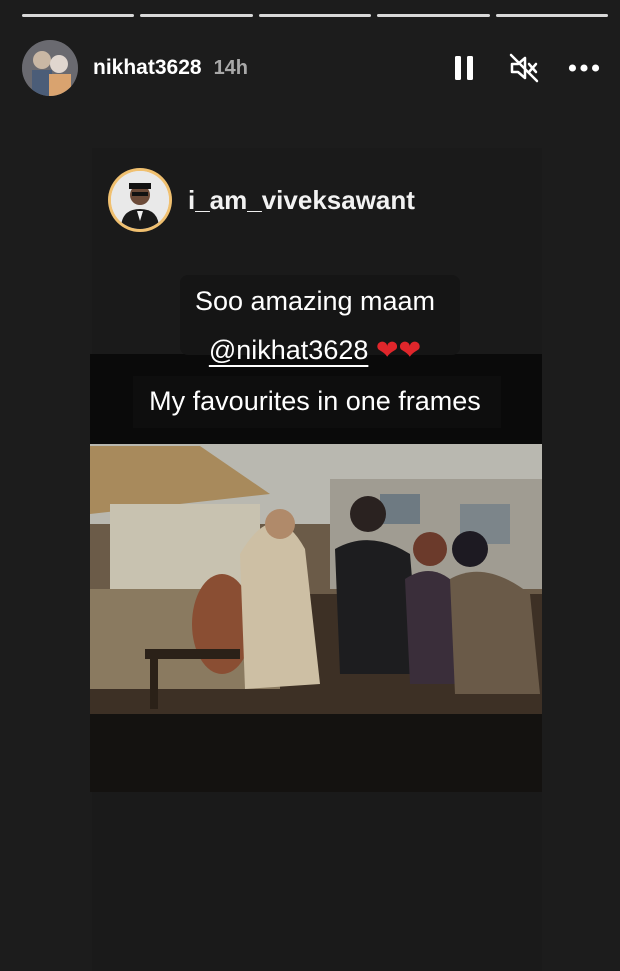 The image size is (620, 971). I want to click on mention-link: @nikhat3628, so click(289, 350).